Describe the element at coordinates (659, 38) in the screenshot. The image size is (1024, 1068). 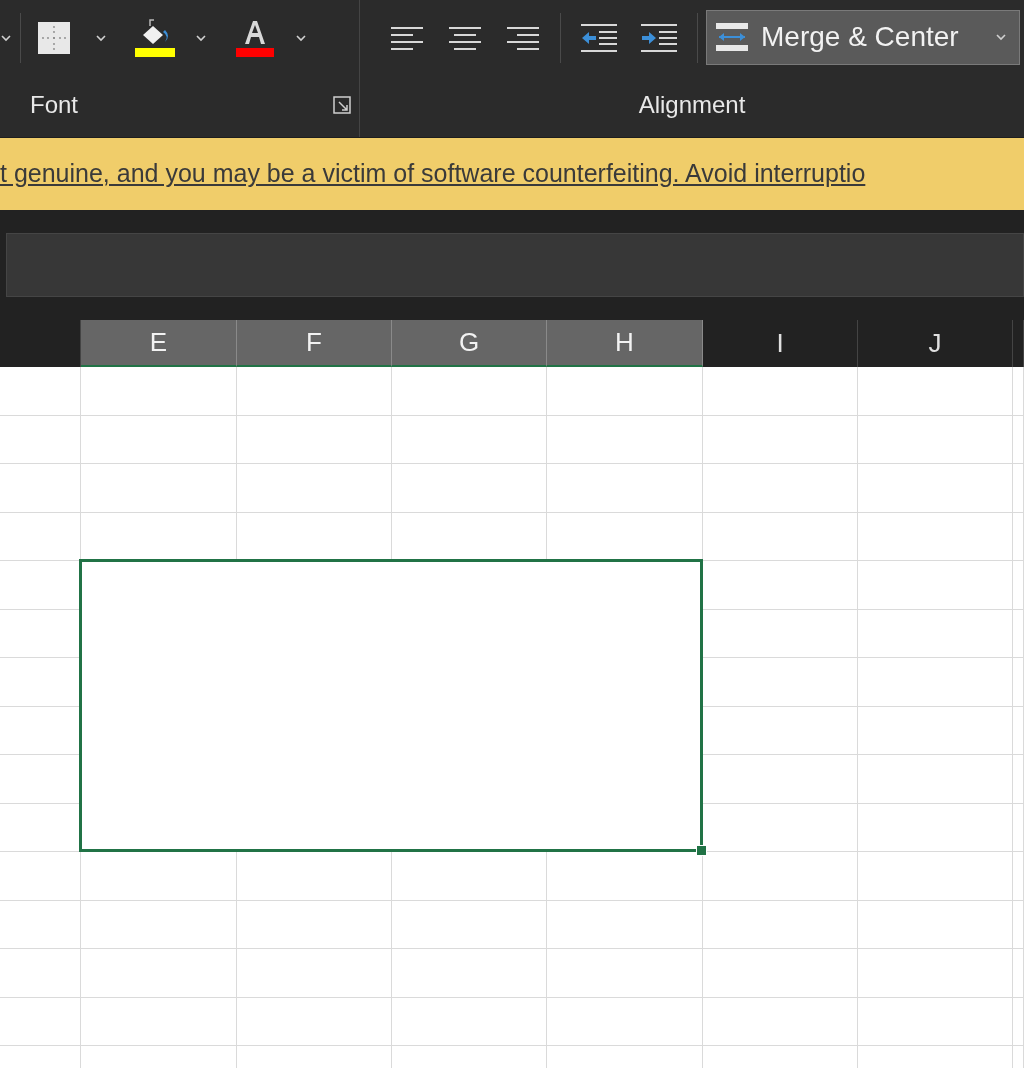
I see `increase-indent-icon` at that location.